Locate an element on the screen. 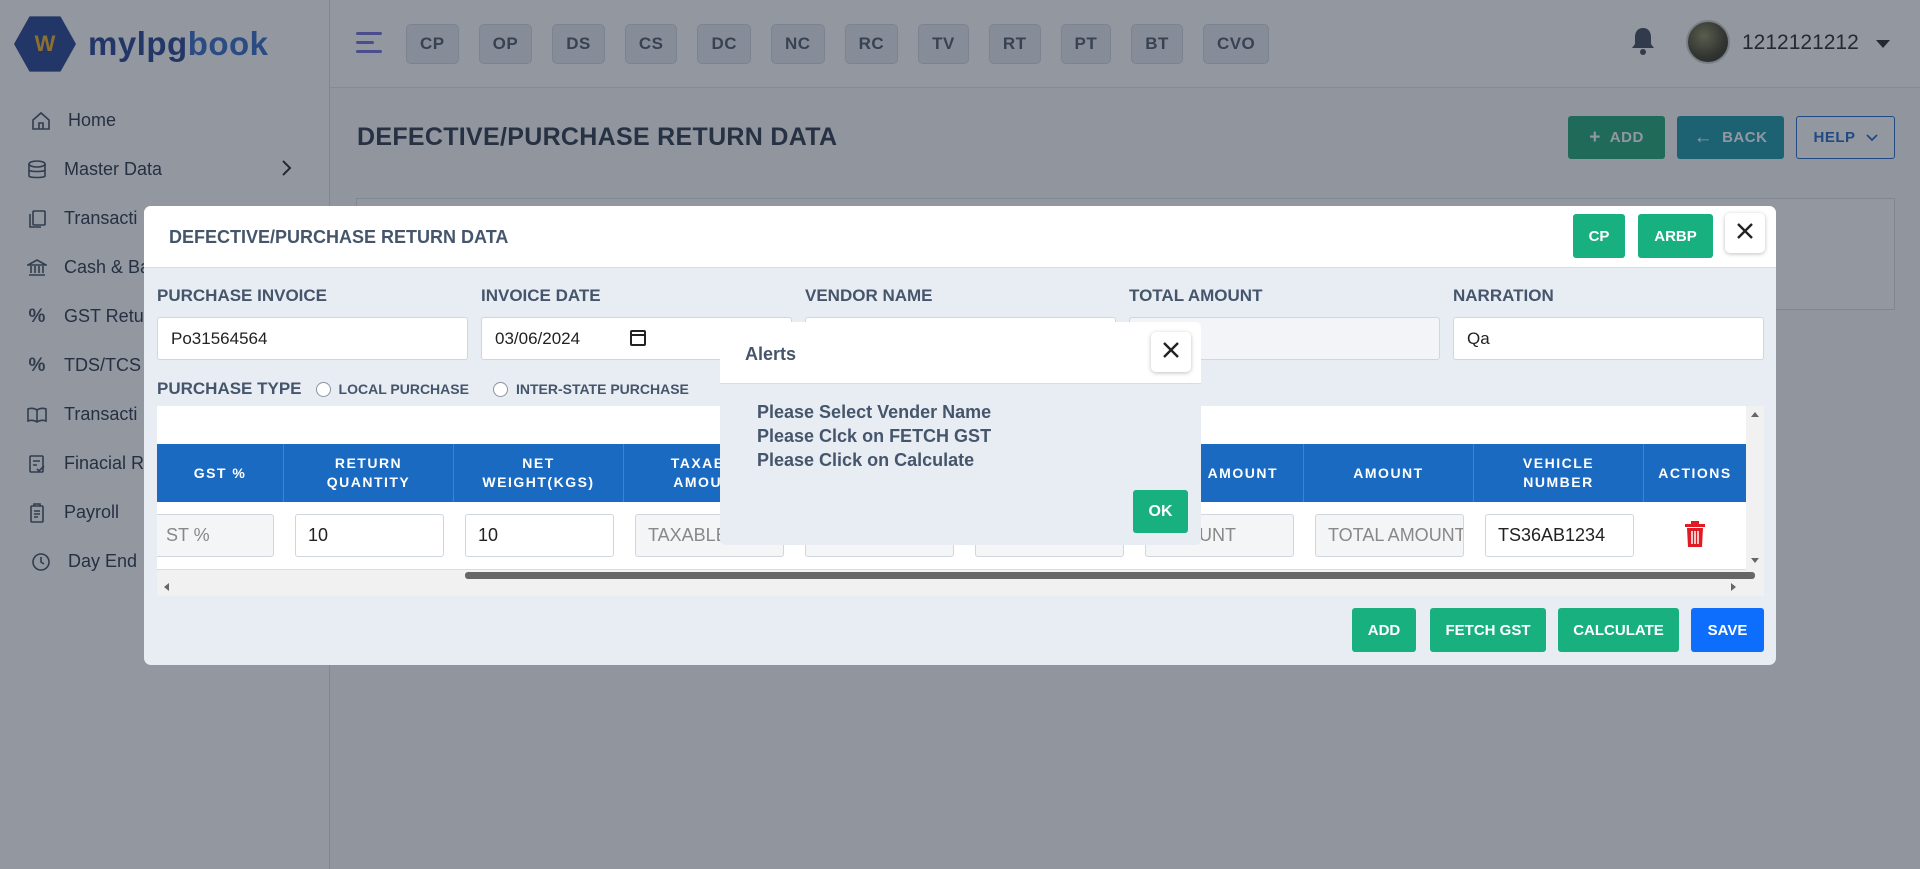 This screenshot has height=869, width=1920. scroll-down-icon is located at coordinates (1755, 560).